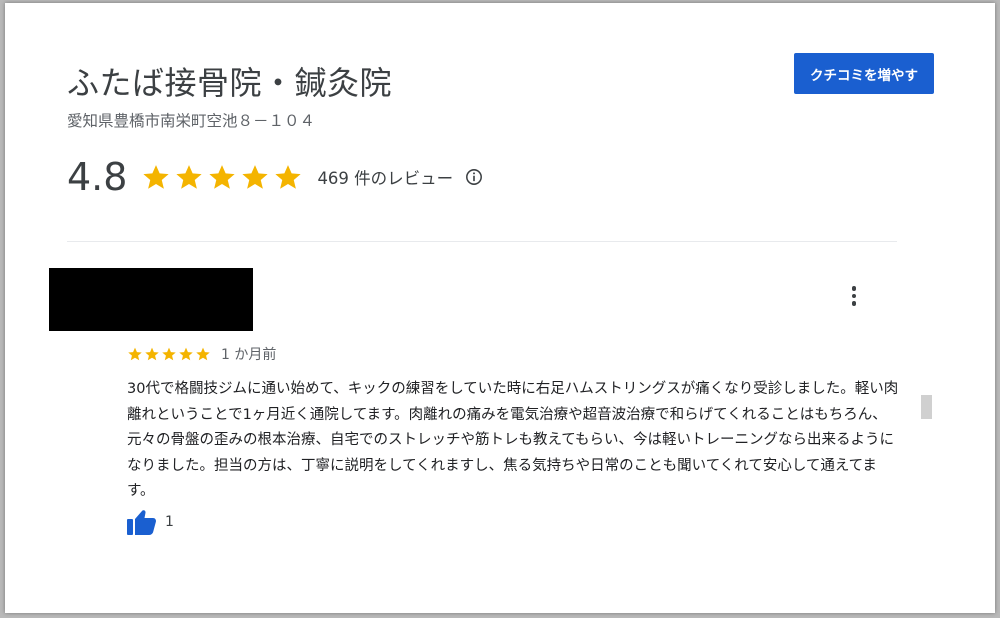  What do you see at coordinates (385, 178) in the screenshot?
I see `review-count: 469 件のレビュー` at bounding box center [385, 178].